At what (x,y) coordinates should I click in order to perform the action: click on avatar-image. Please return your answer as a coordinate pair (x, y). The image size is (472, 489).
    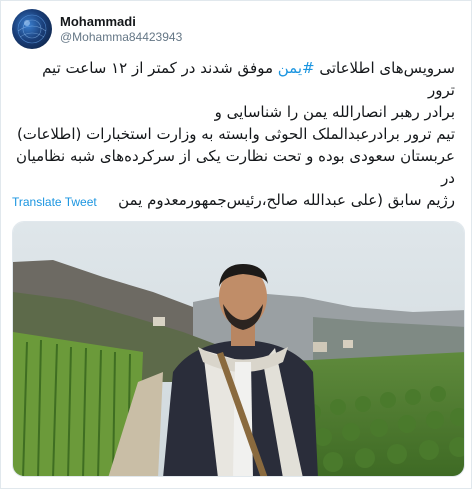
    Looking at the image, I should click on (32, 29).